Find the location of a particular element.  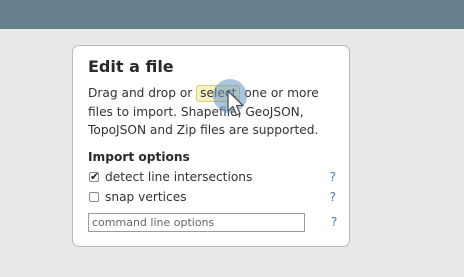

import-options-heading: Import options is located at coordinates (139, 157).